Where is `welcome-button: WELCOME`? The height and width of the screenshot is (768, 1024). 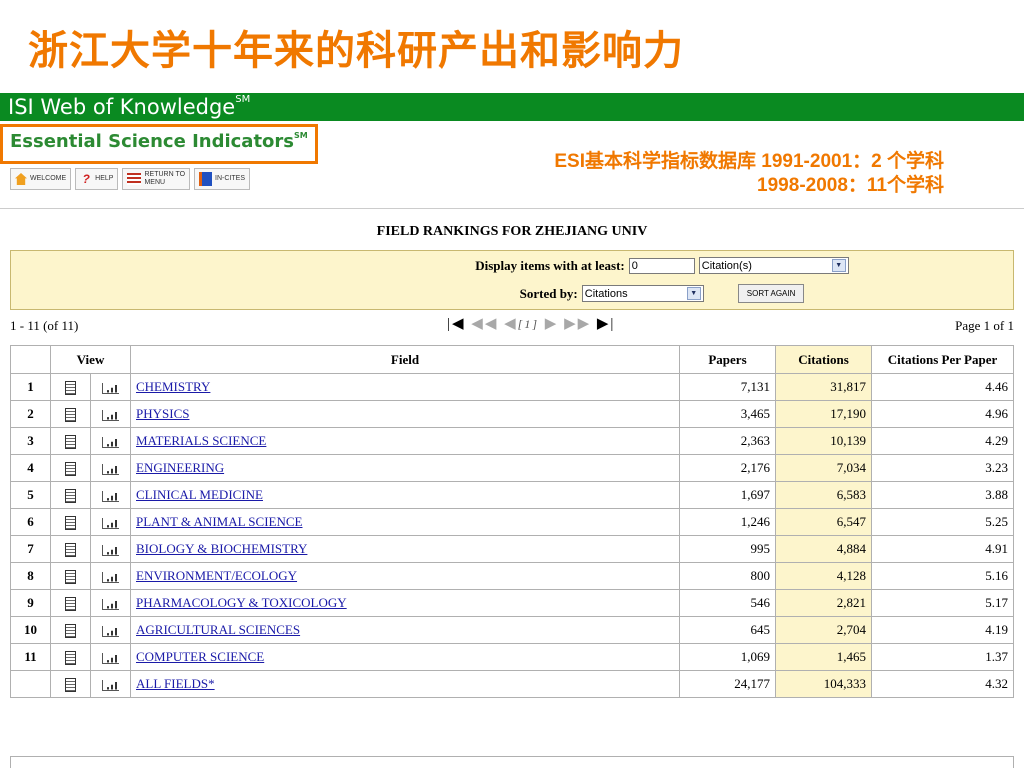
welcome-button: WELCOME is located at coordinates (41, 179).